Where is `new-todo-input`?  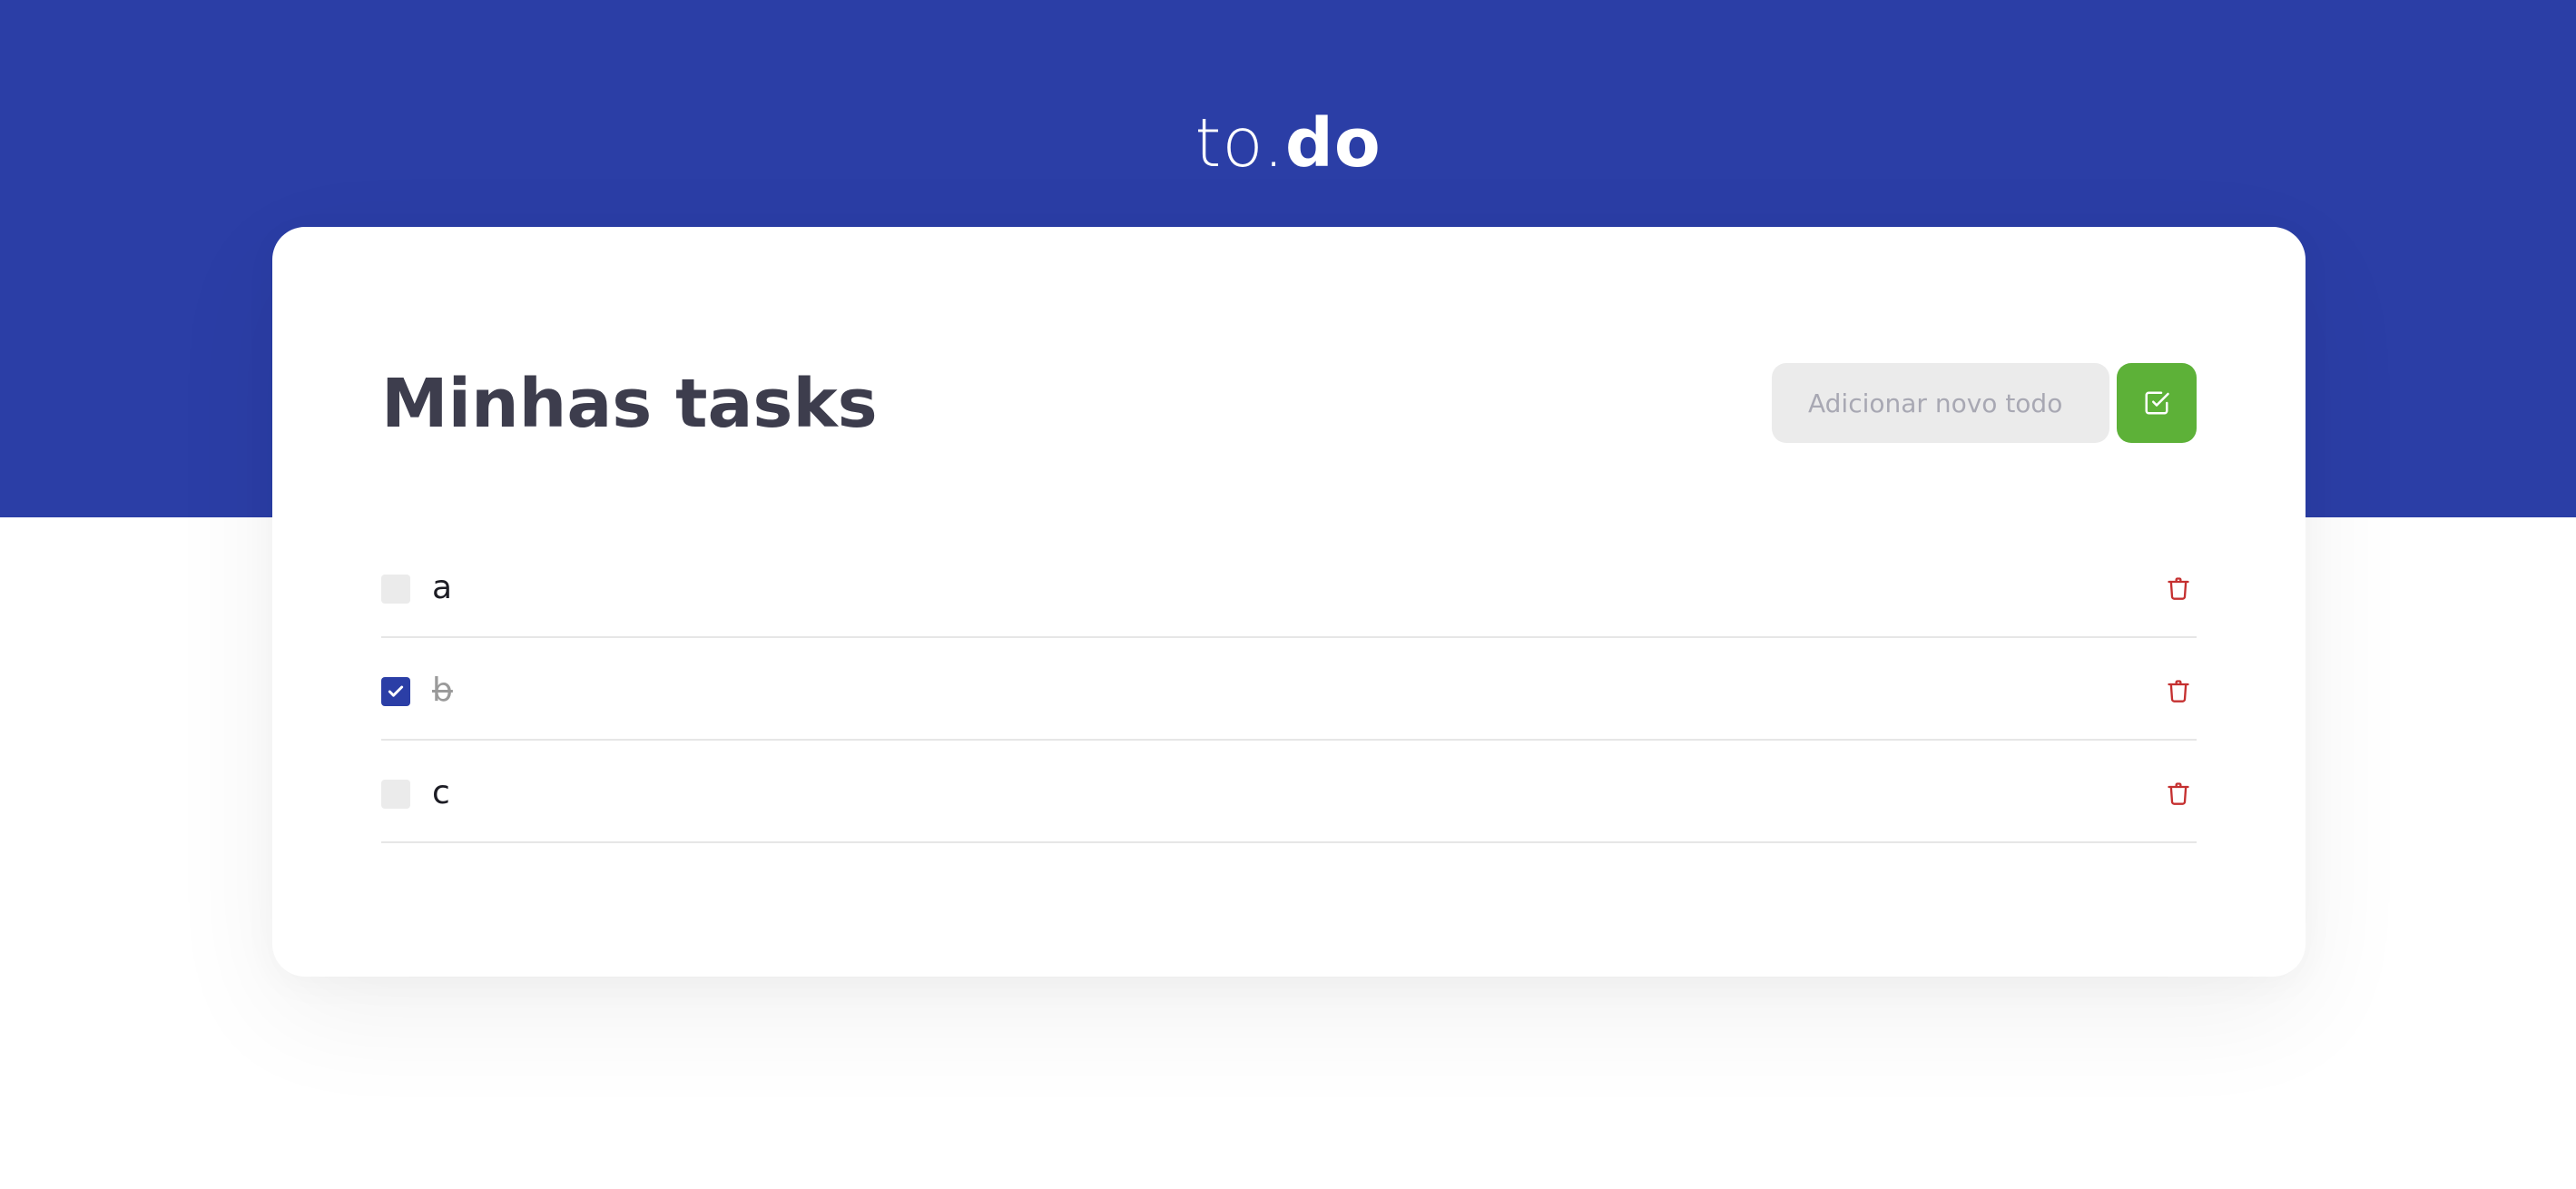 new-todo-input is located at coordinates (1940, 403).